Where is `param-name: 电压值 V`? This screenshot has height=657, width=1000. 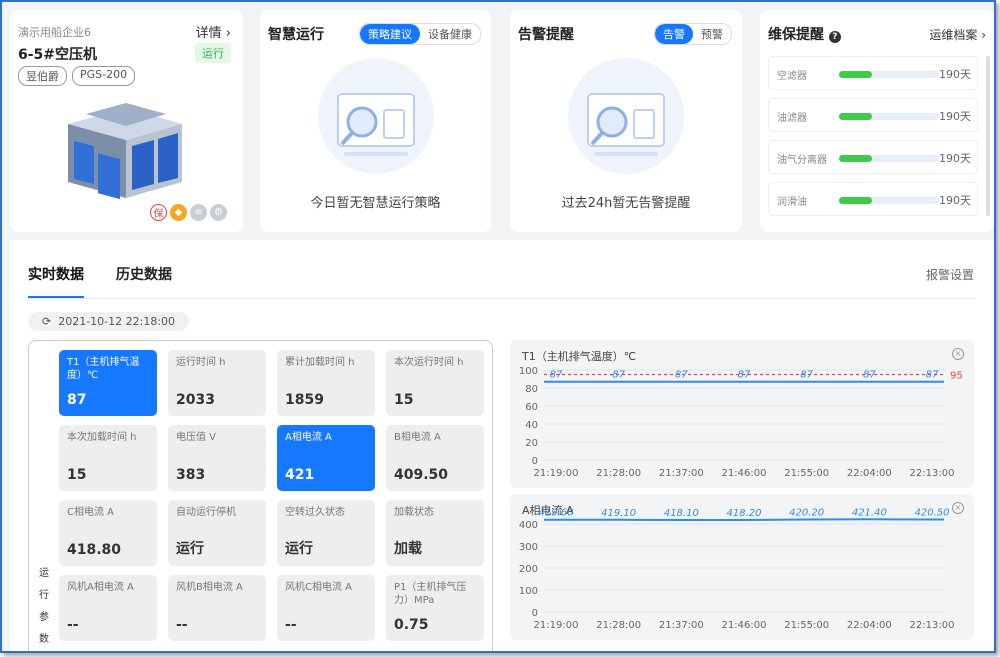
param-name: 电压值 V is located at coordinates (196, 437).